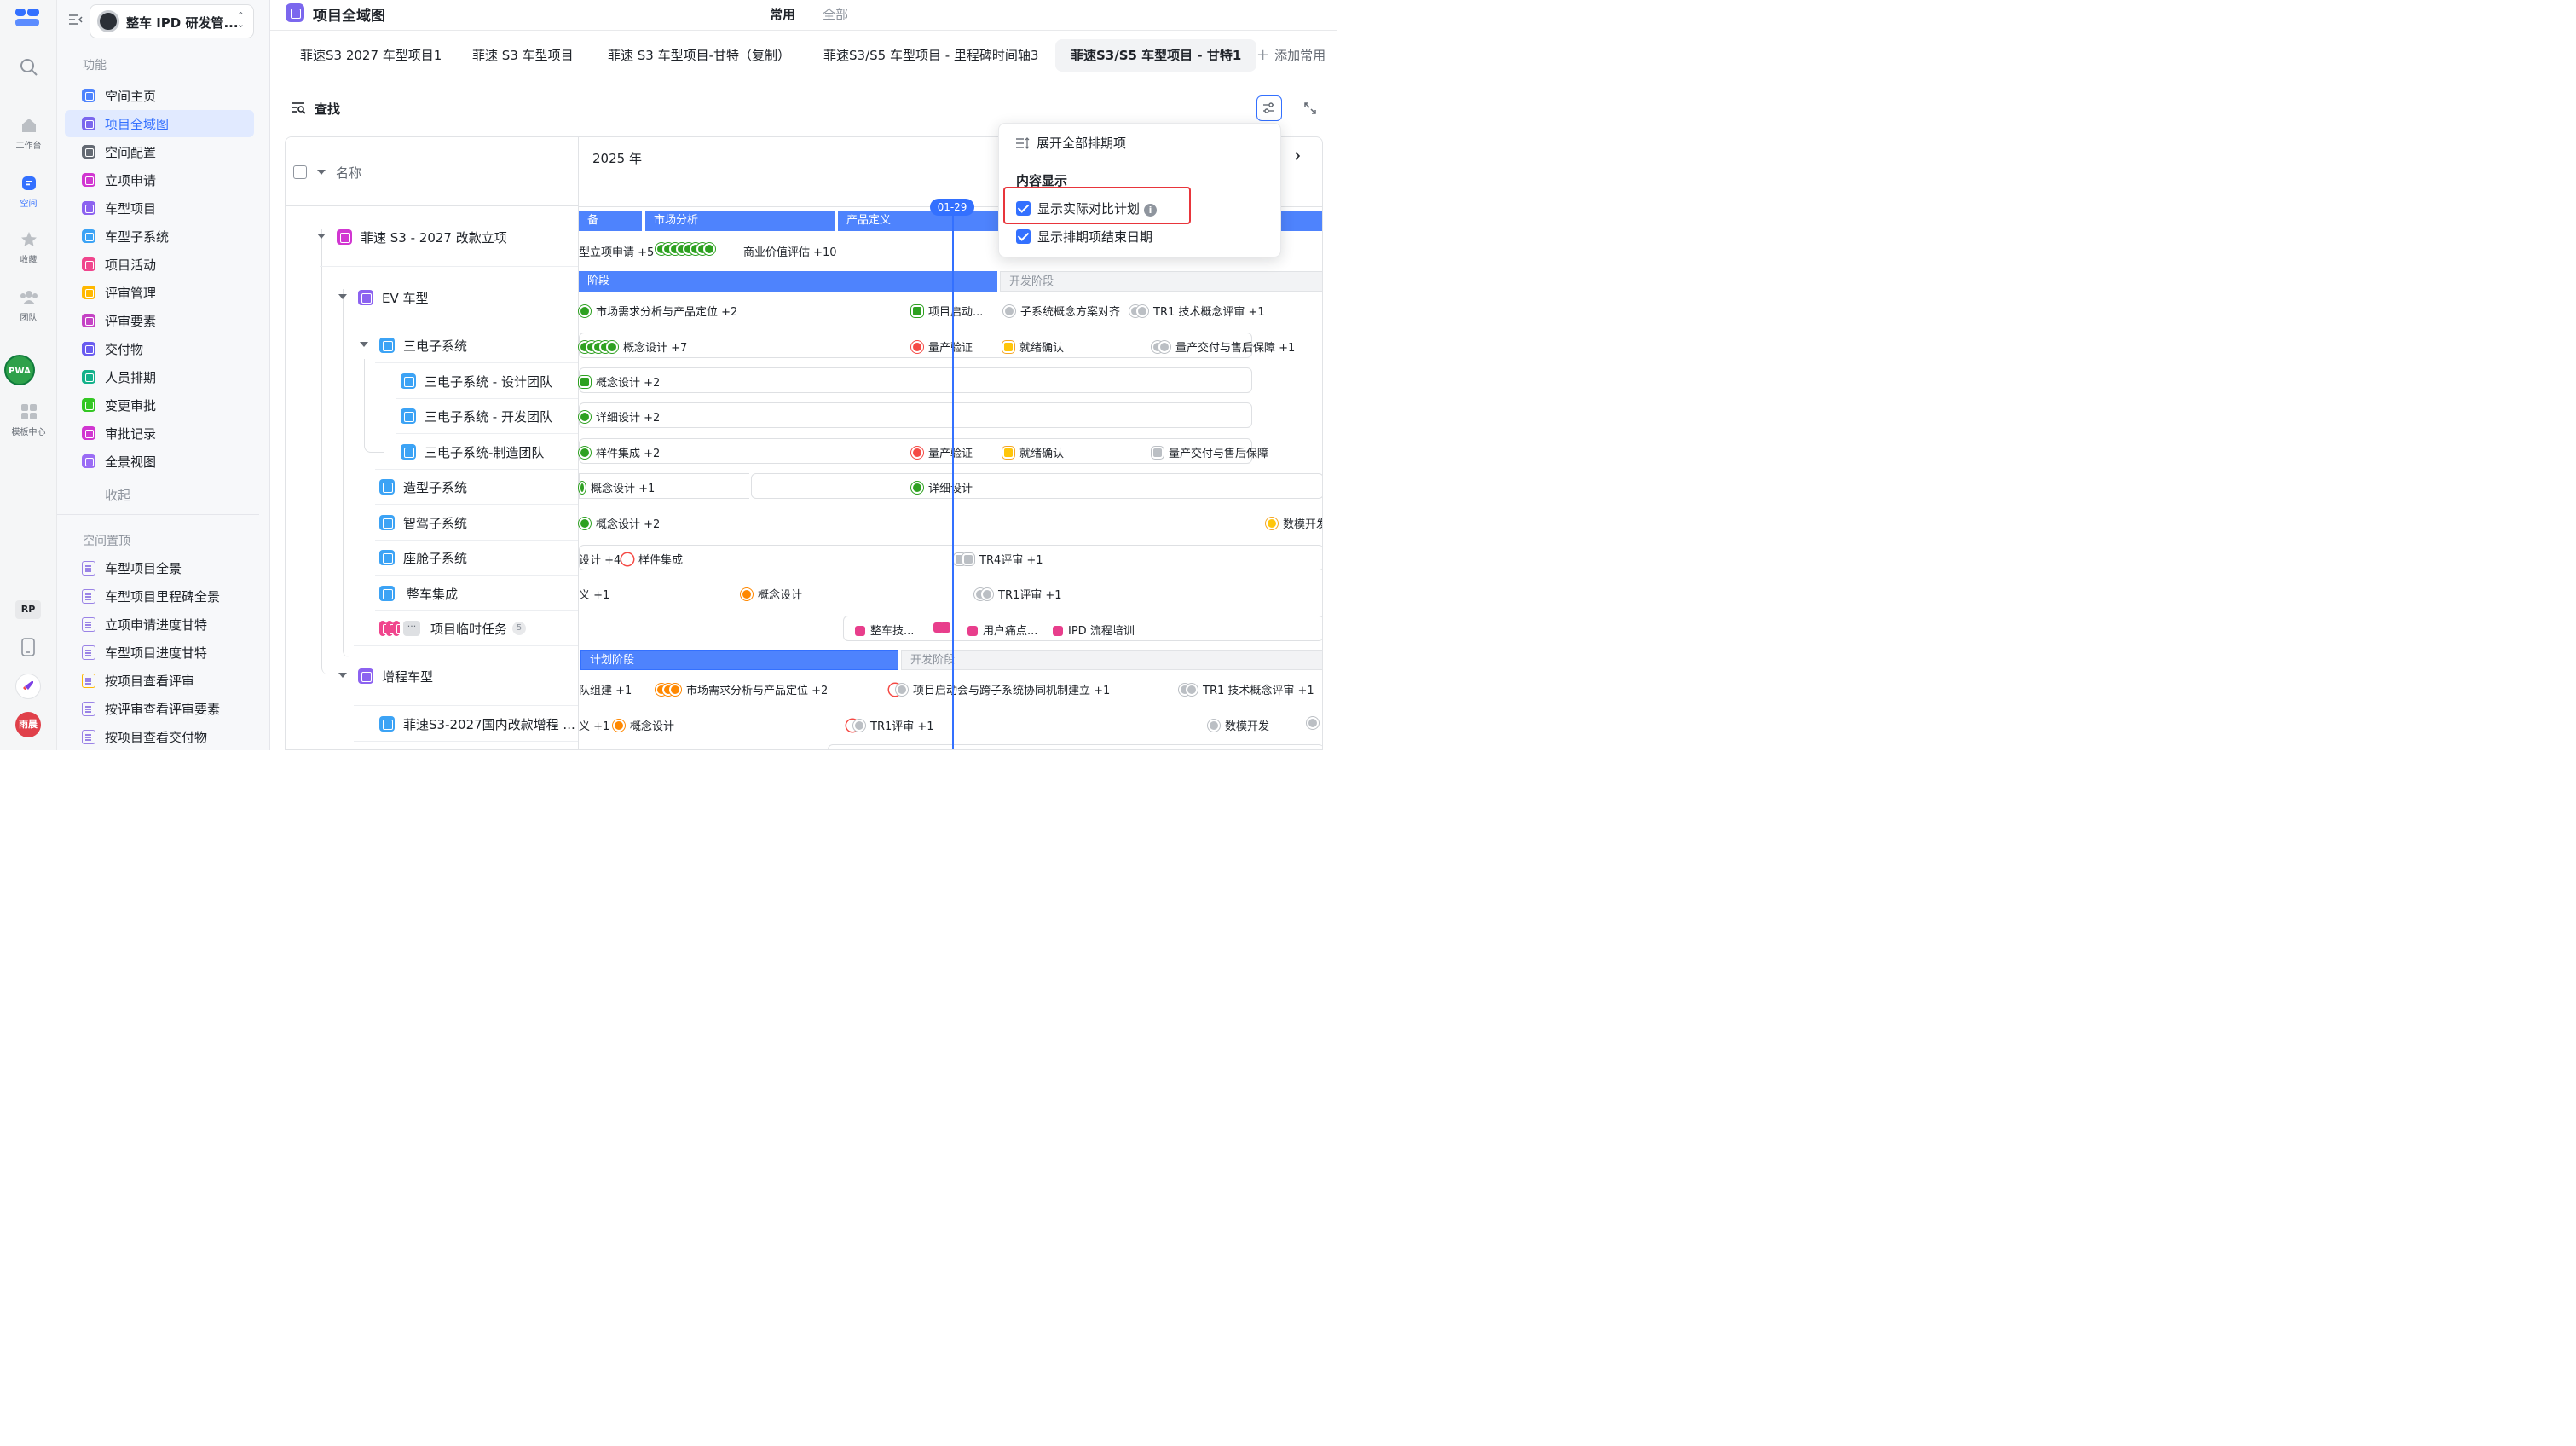  I want to click on tree-row: 智驾子系统, so click(432, 523).